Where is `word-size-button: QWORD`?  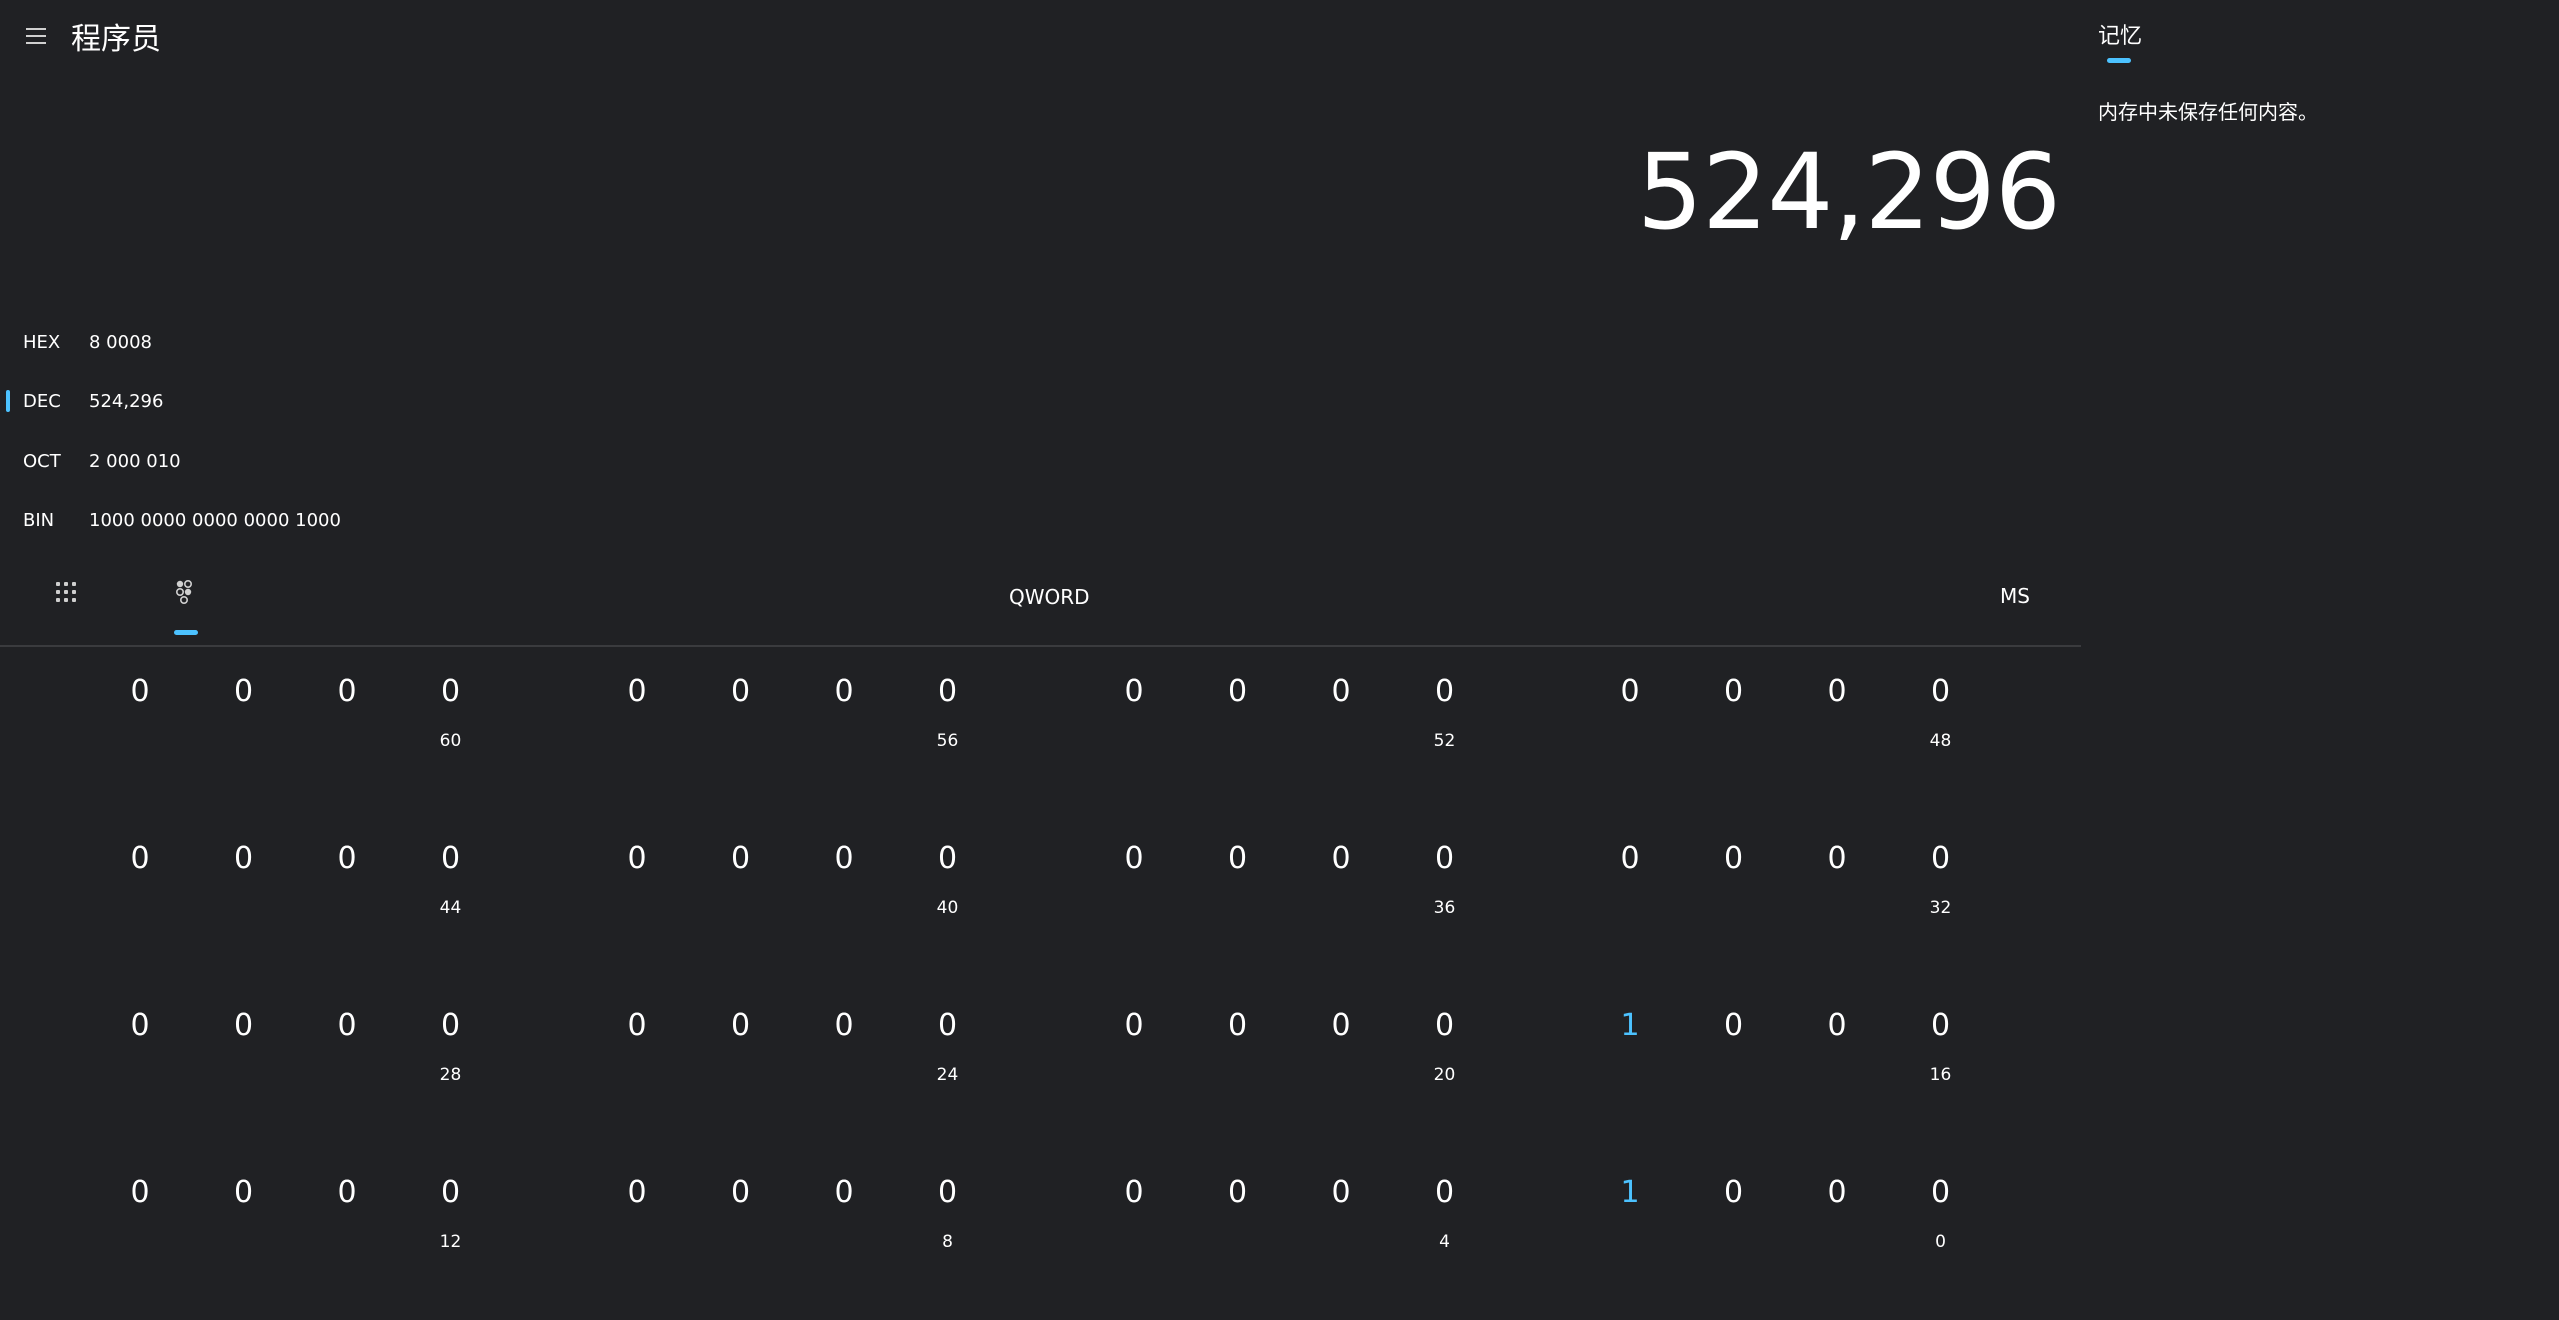
word-size-button: QWORD is located at coordinates (1049, 597).